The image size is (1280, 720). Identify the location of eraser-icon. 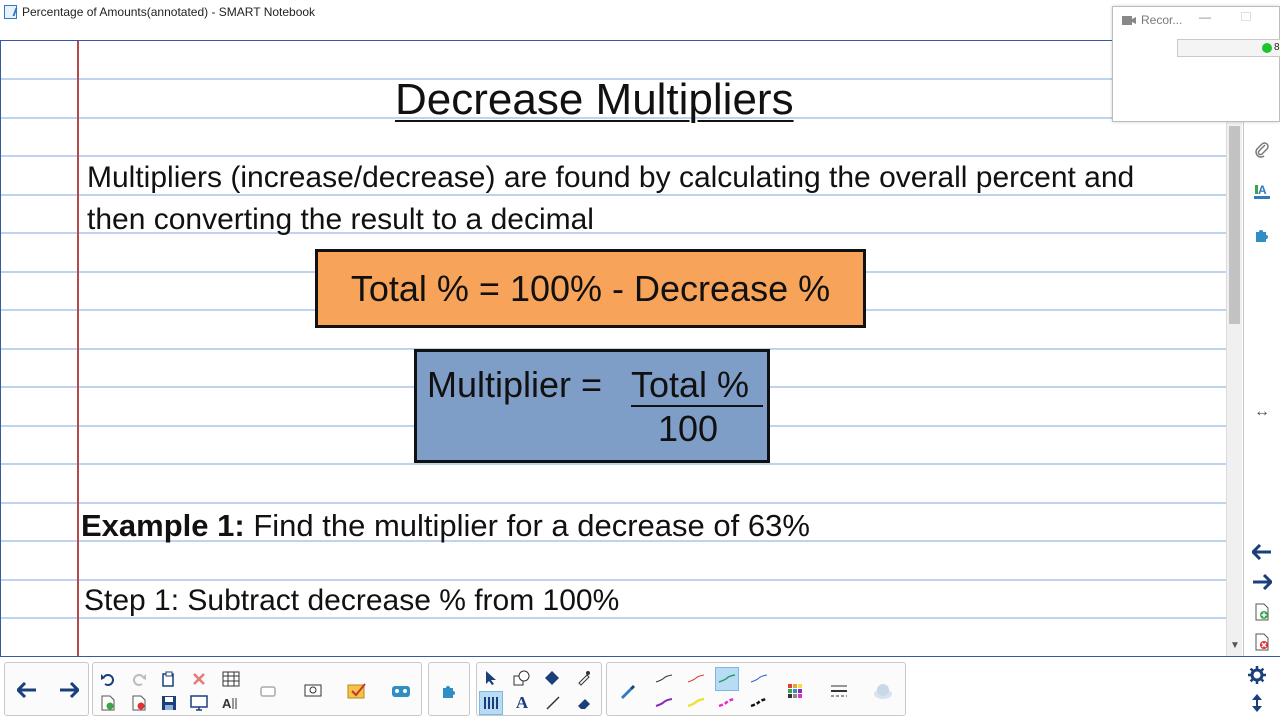
(584, 703).